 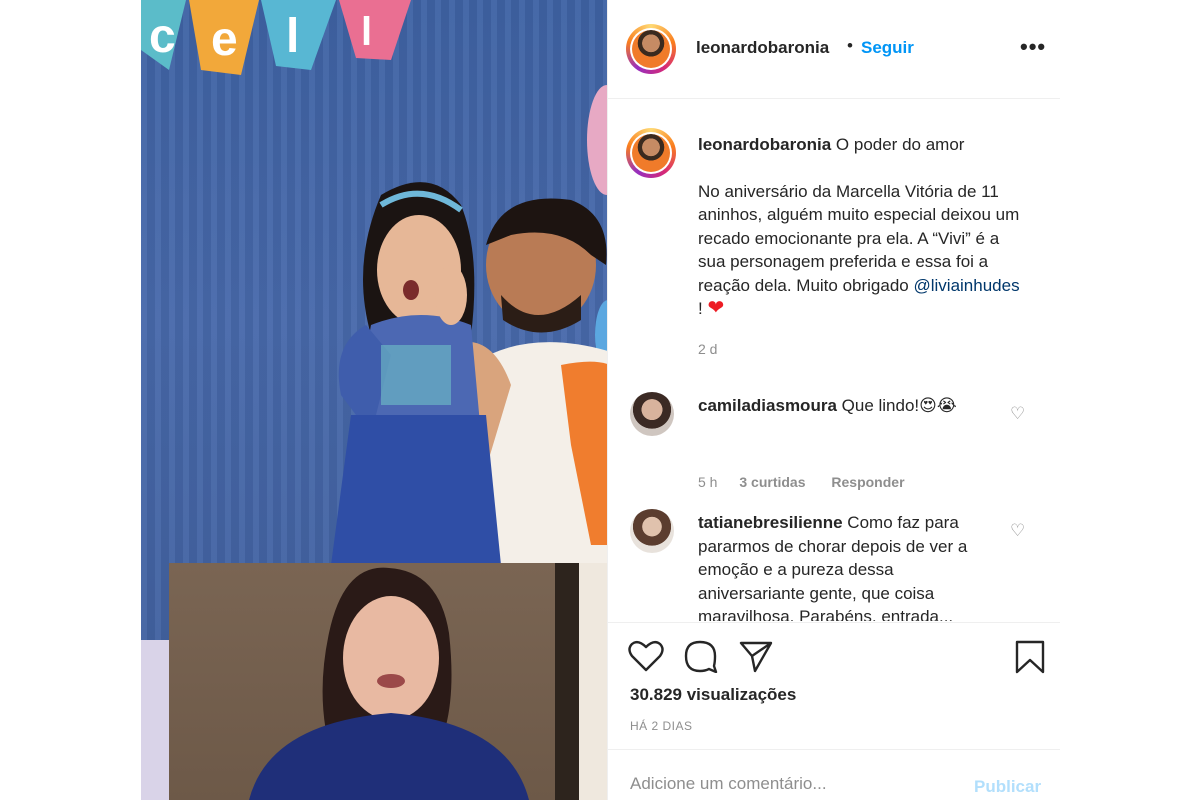 I want to click on more-icon: •••, so click(x=1033, y=47).